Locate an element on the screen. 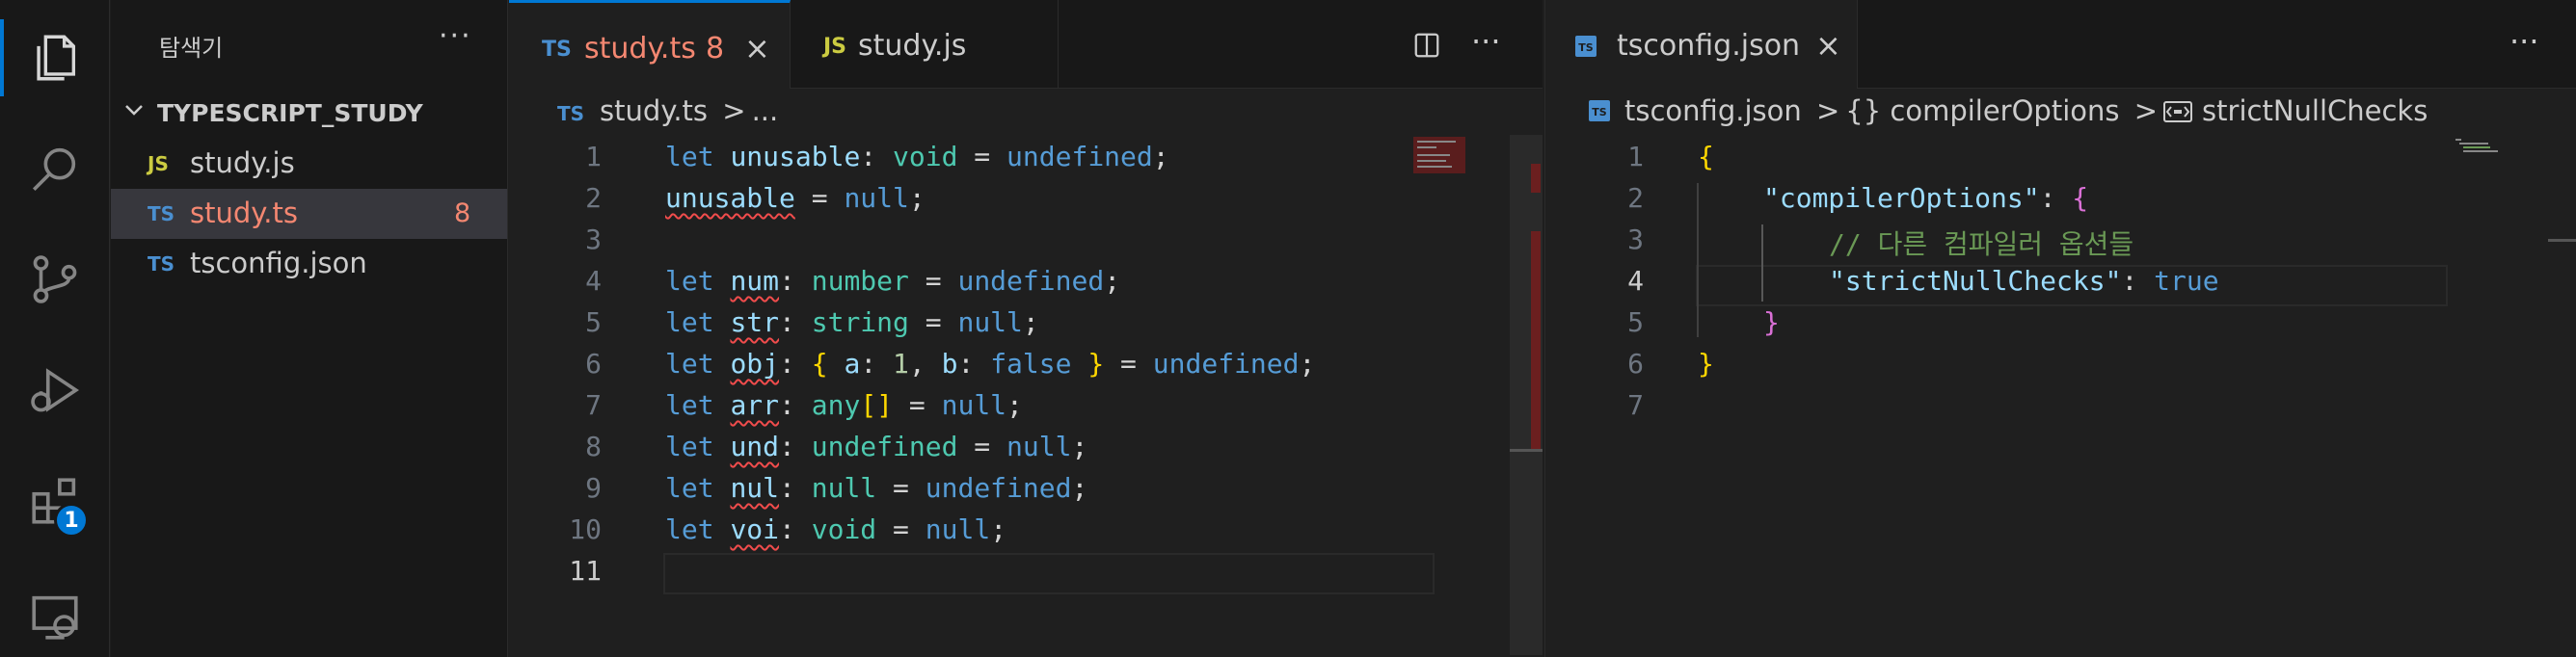  remote-explorer-icon is located at coordinates (55, 613).